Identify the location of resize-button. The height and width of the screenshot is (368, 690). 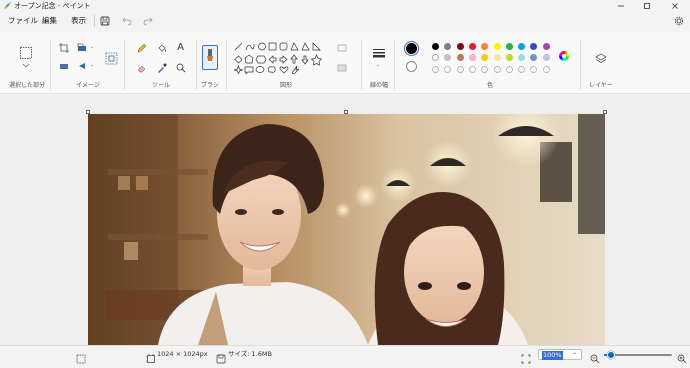
(81, 47).